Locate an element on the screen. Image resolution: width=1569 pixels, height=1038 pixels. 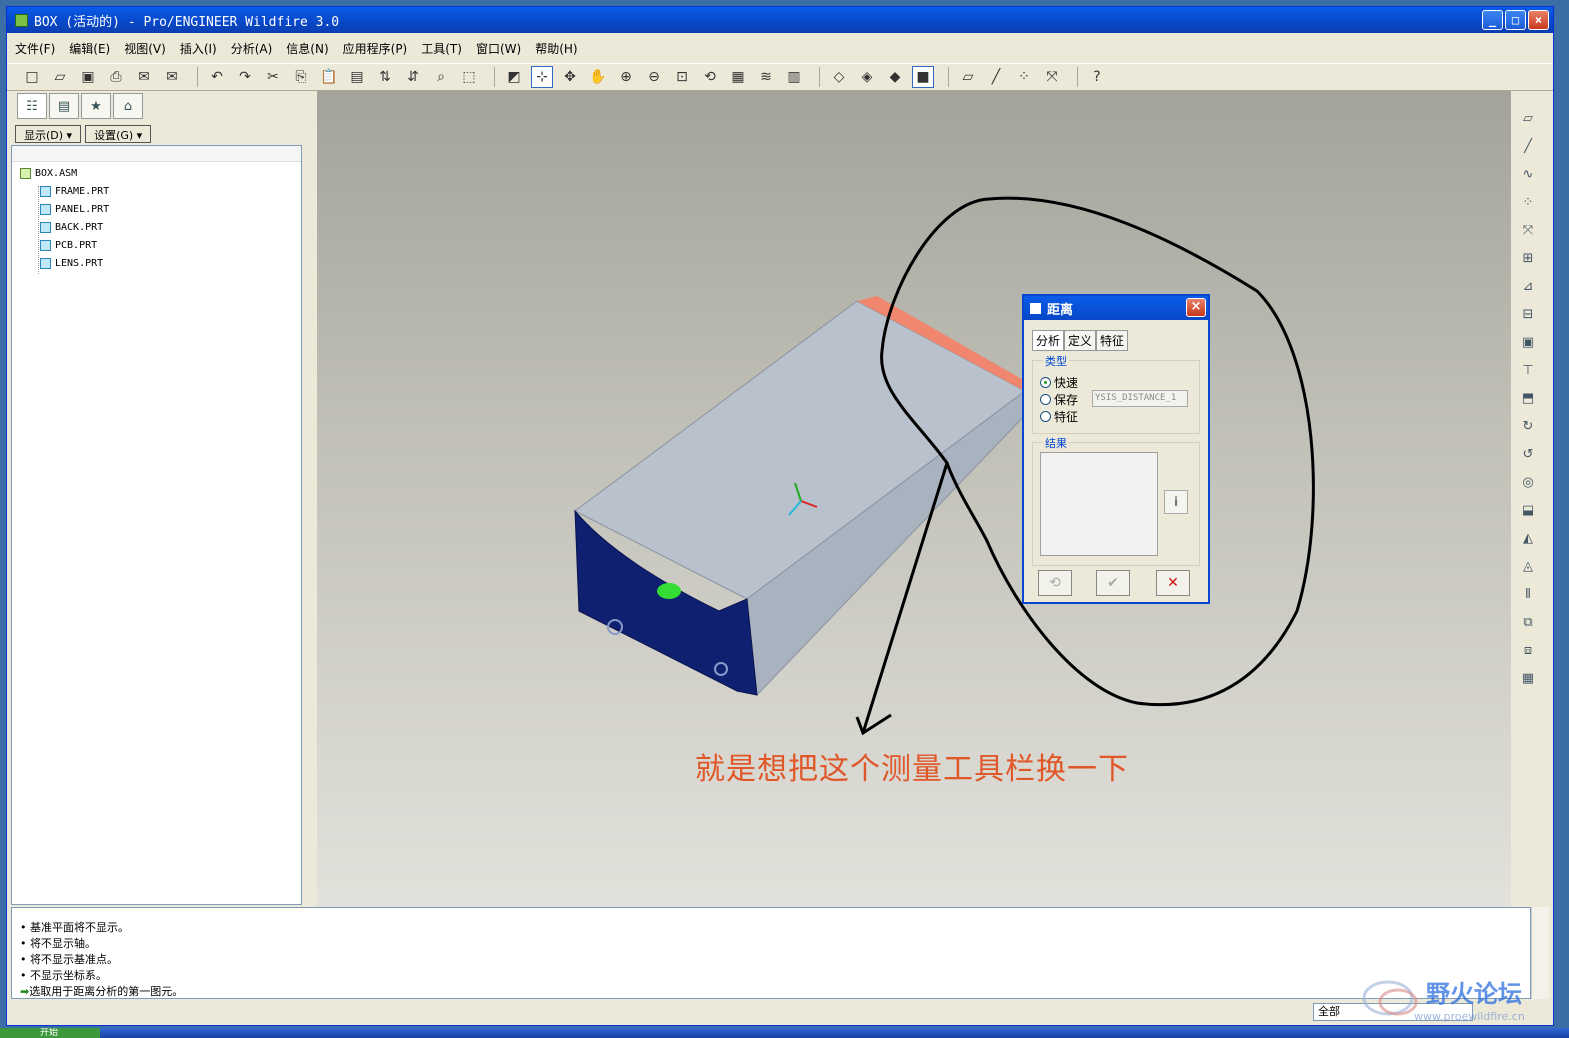
hole-icon: ◎ is located at coordinates (1528, 483).